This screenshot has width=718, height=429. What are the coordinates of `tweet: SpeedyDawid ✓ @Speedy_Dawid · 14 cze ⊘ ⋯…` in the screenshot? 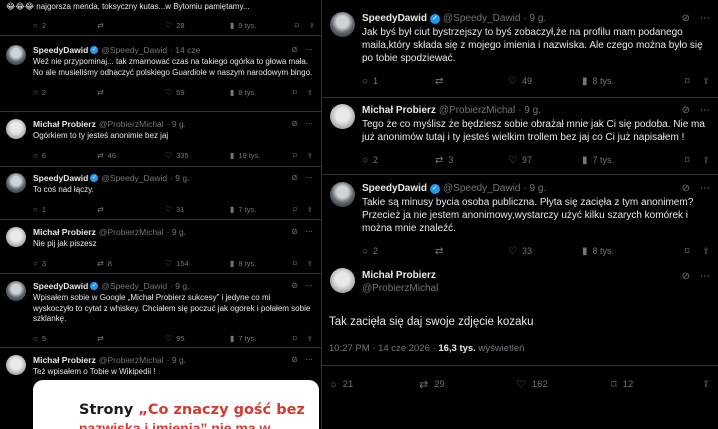 It's located at (160, 70).